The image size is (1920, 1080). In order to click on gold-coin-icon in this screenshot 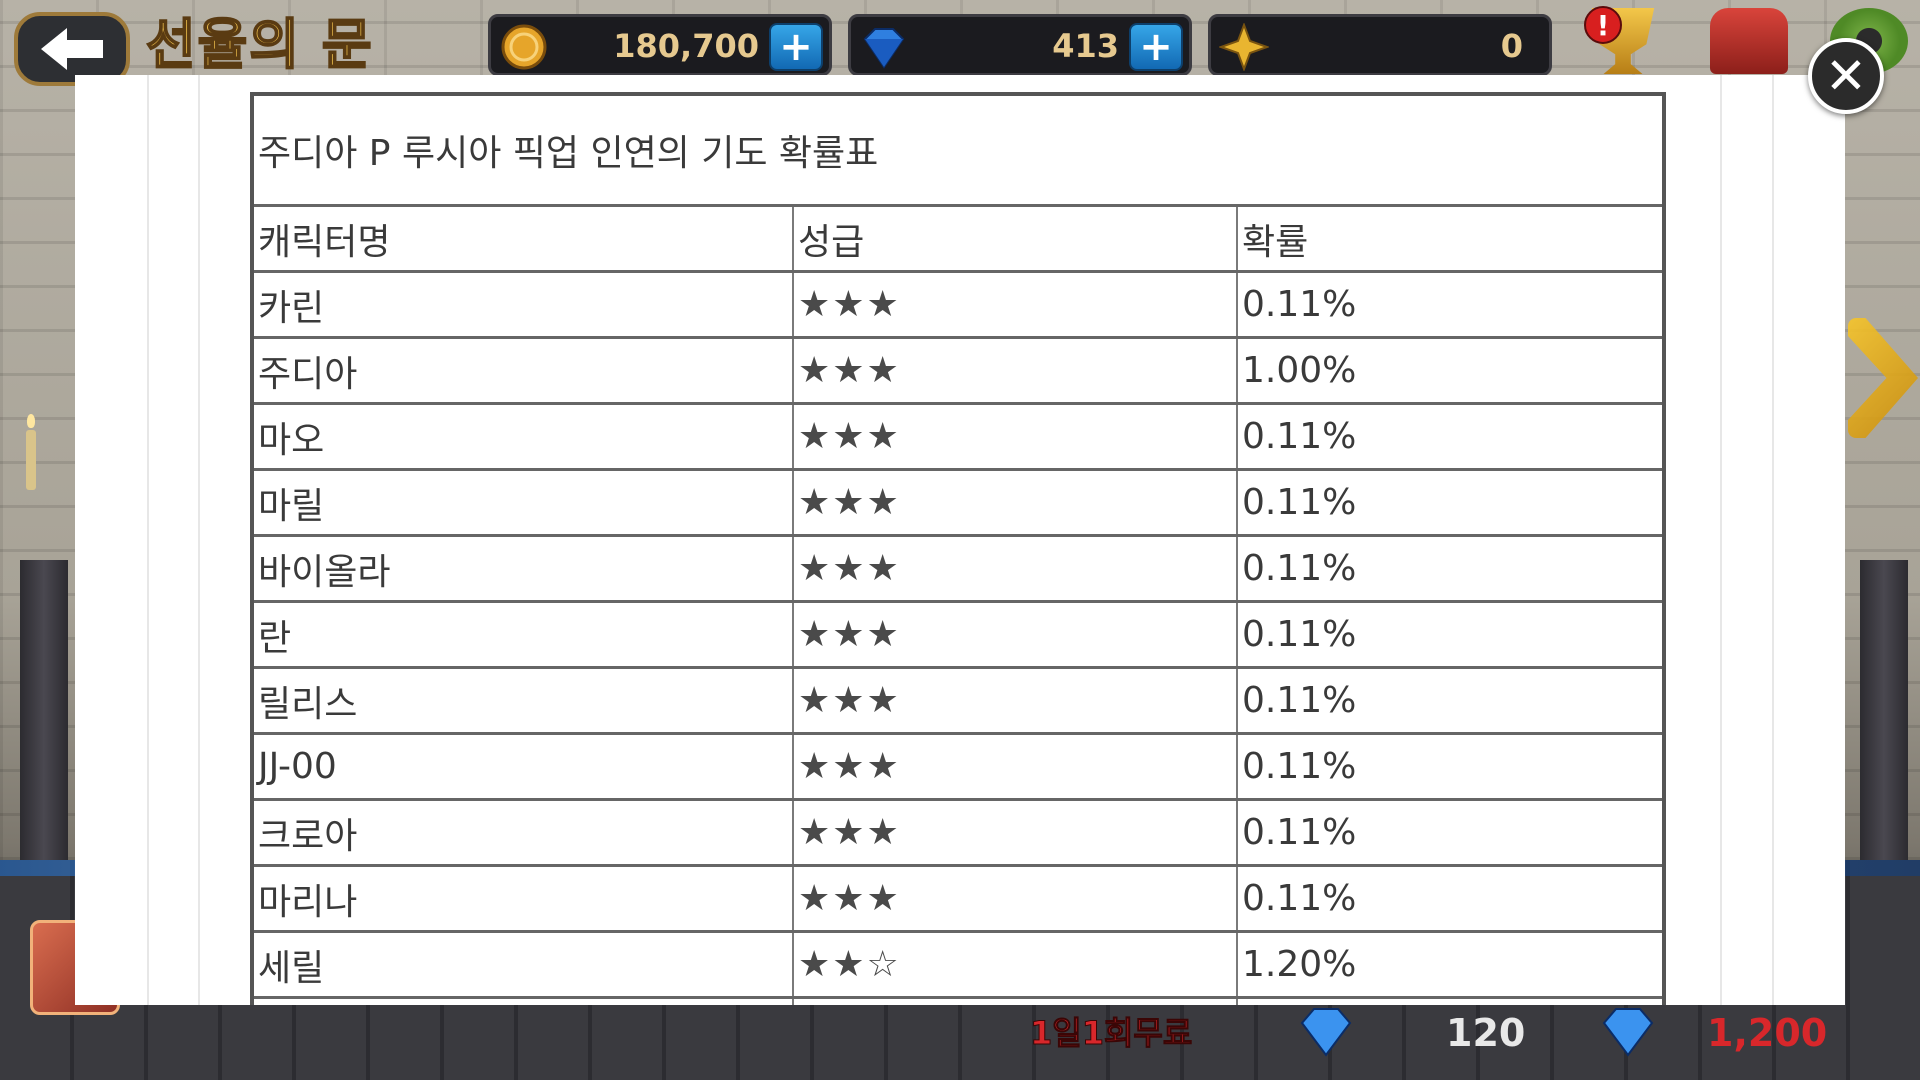, I will do `click(524, 47)`.